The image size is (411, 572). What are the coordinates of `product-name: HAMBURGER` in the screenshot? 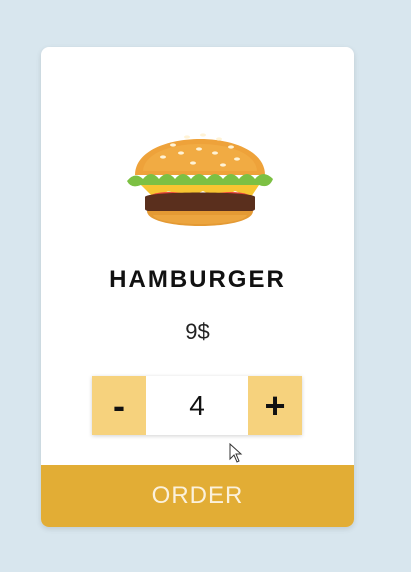 It's located at (197, 279).